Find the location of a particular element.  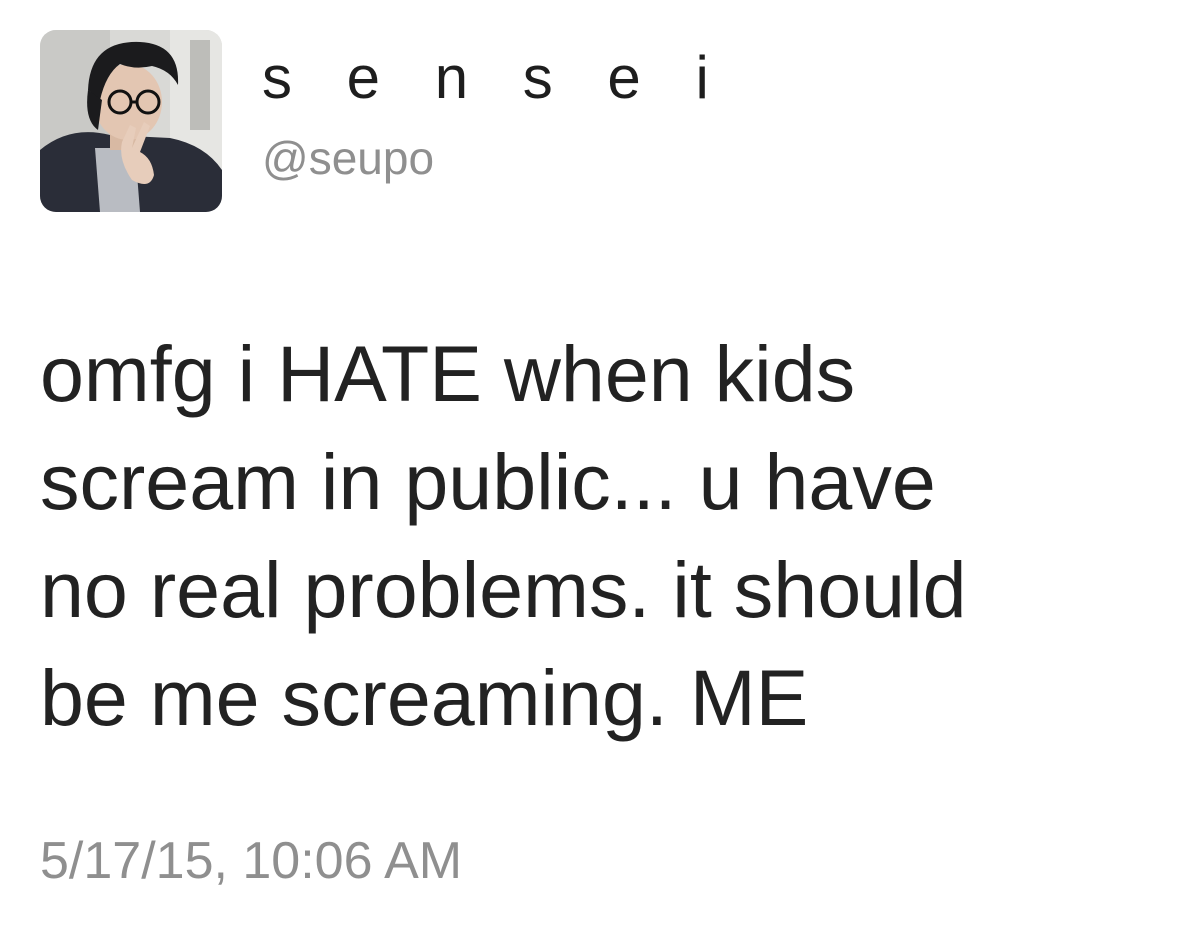

tweet-timestamp: 5/17/15, 10:06 AM is located at coordinates (251, 861).